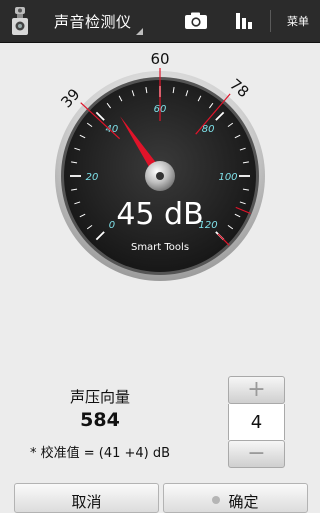 The width and height of the screenshot is (320, 513). What do you see at coordinates (86, 502) in the screenshot?
I see `cancel-button-label: 取消` at bounding box center [86, 502].